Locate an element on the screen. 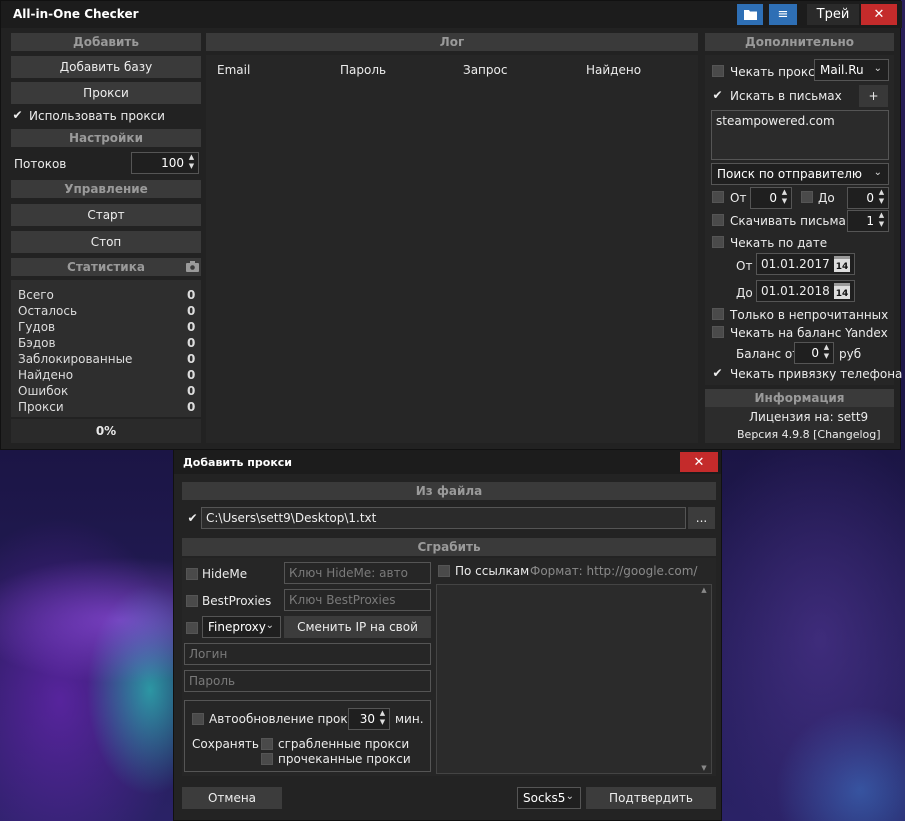 The width and height of the screenshot is (905, 821). check-proxy-checkbox is located at coordinates (718, 71).